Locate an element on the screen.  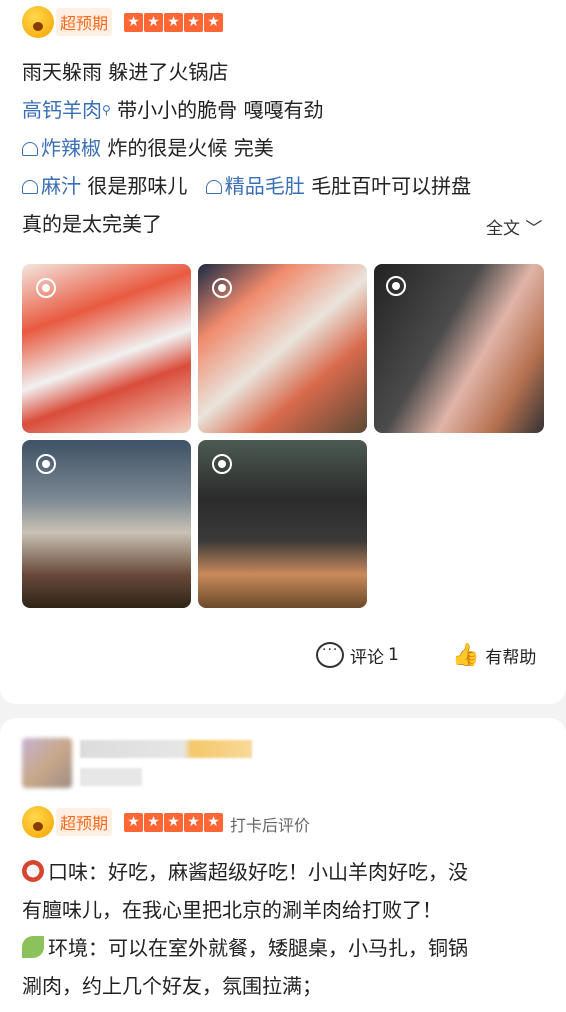
helpful-button: 👍 有帮助 is located at coordinates (494, 655).